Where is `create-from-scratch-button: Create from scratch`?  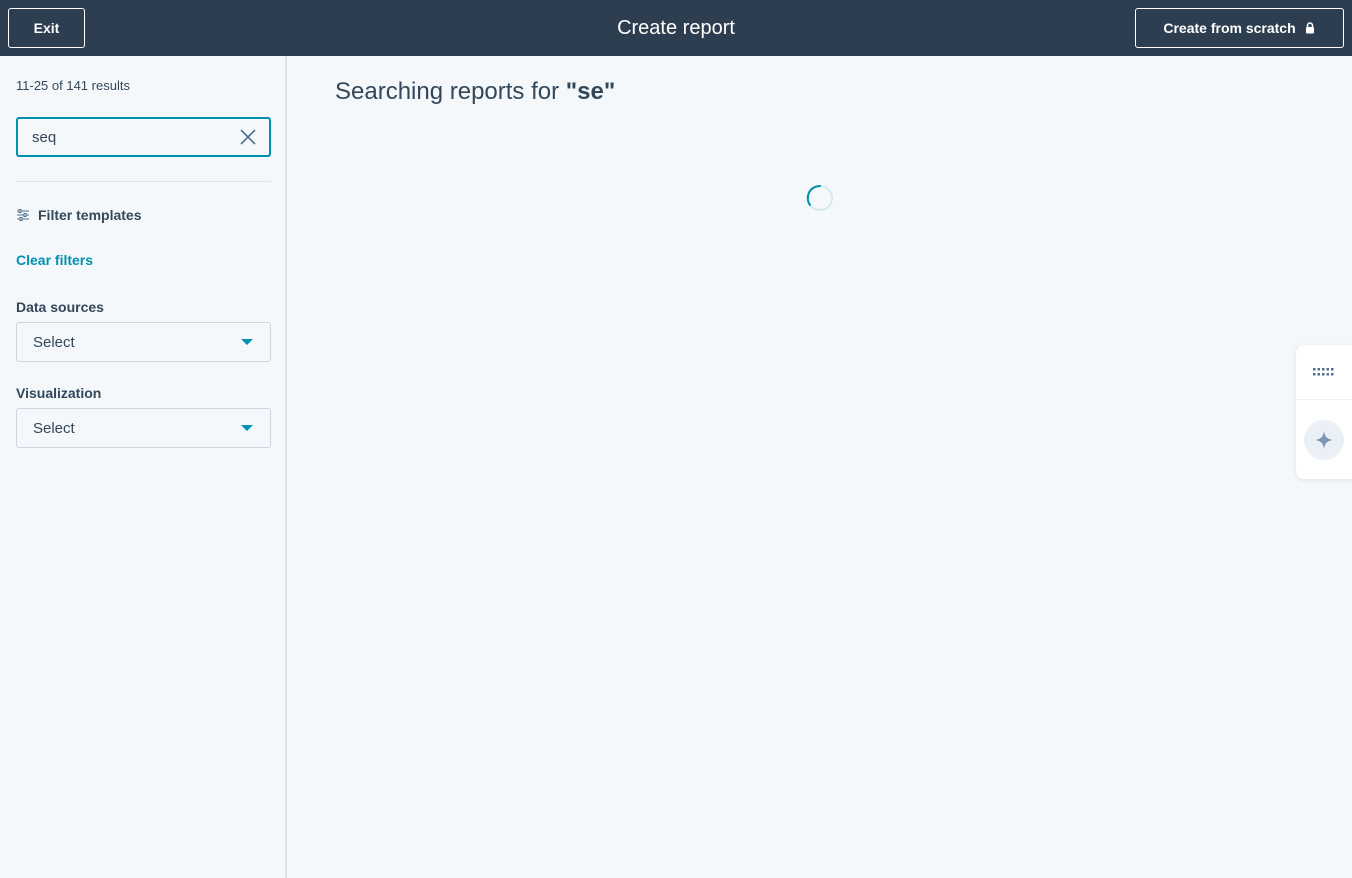 create-from-scratch-button: Create from scratch is located at coordinates (1239, 28).